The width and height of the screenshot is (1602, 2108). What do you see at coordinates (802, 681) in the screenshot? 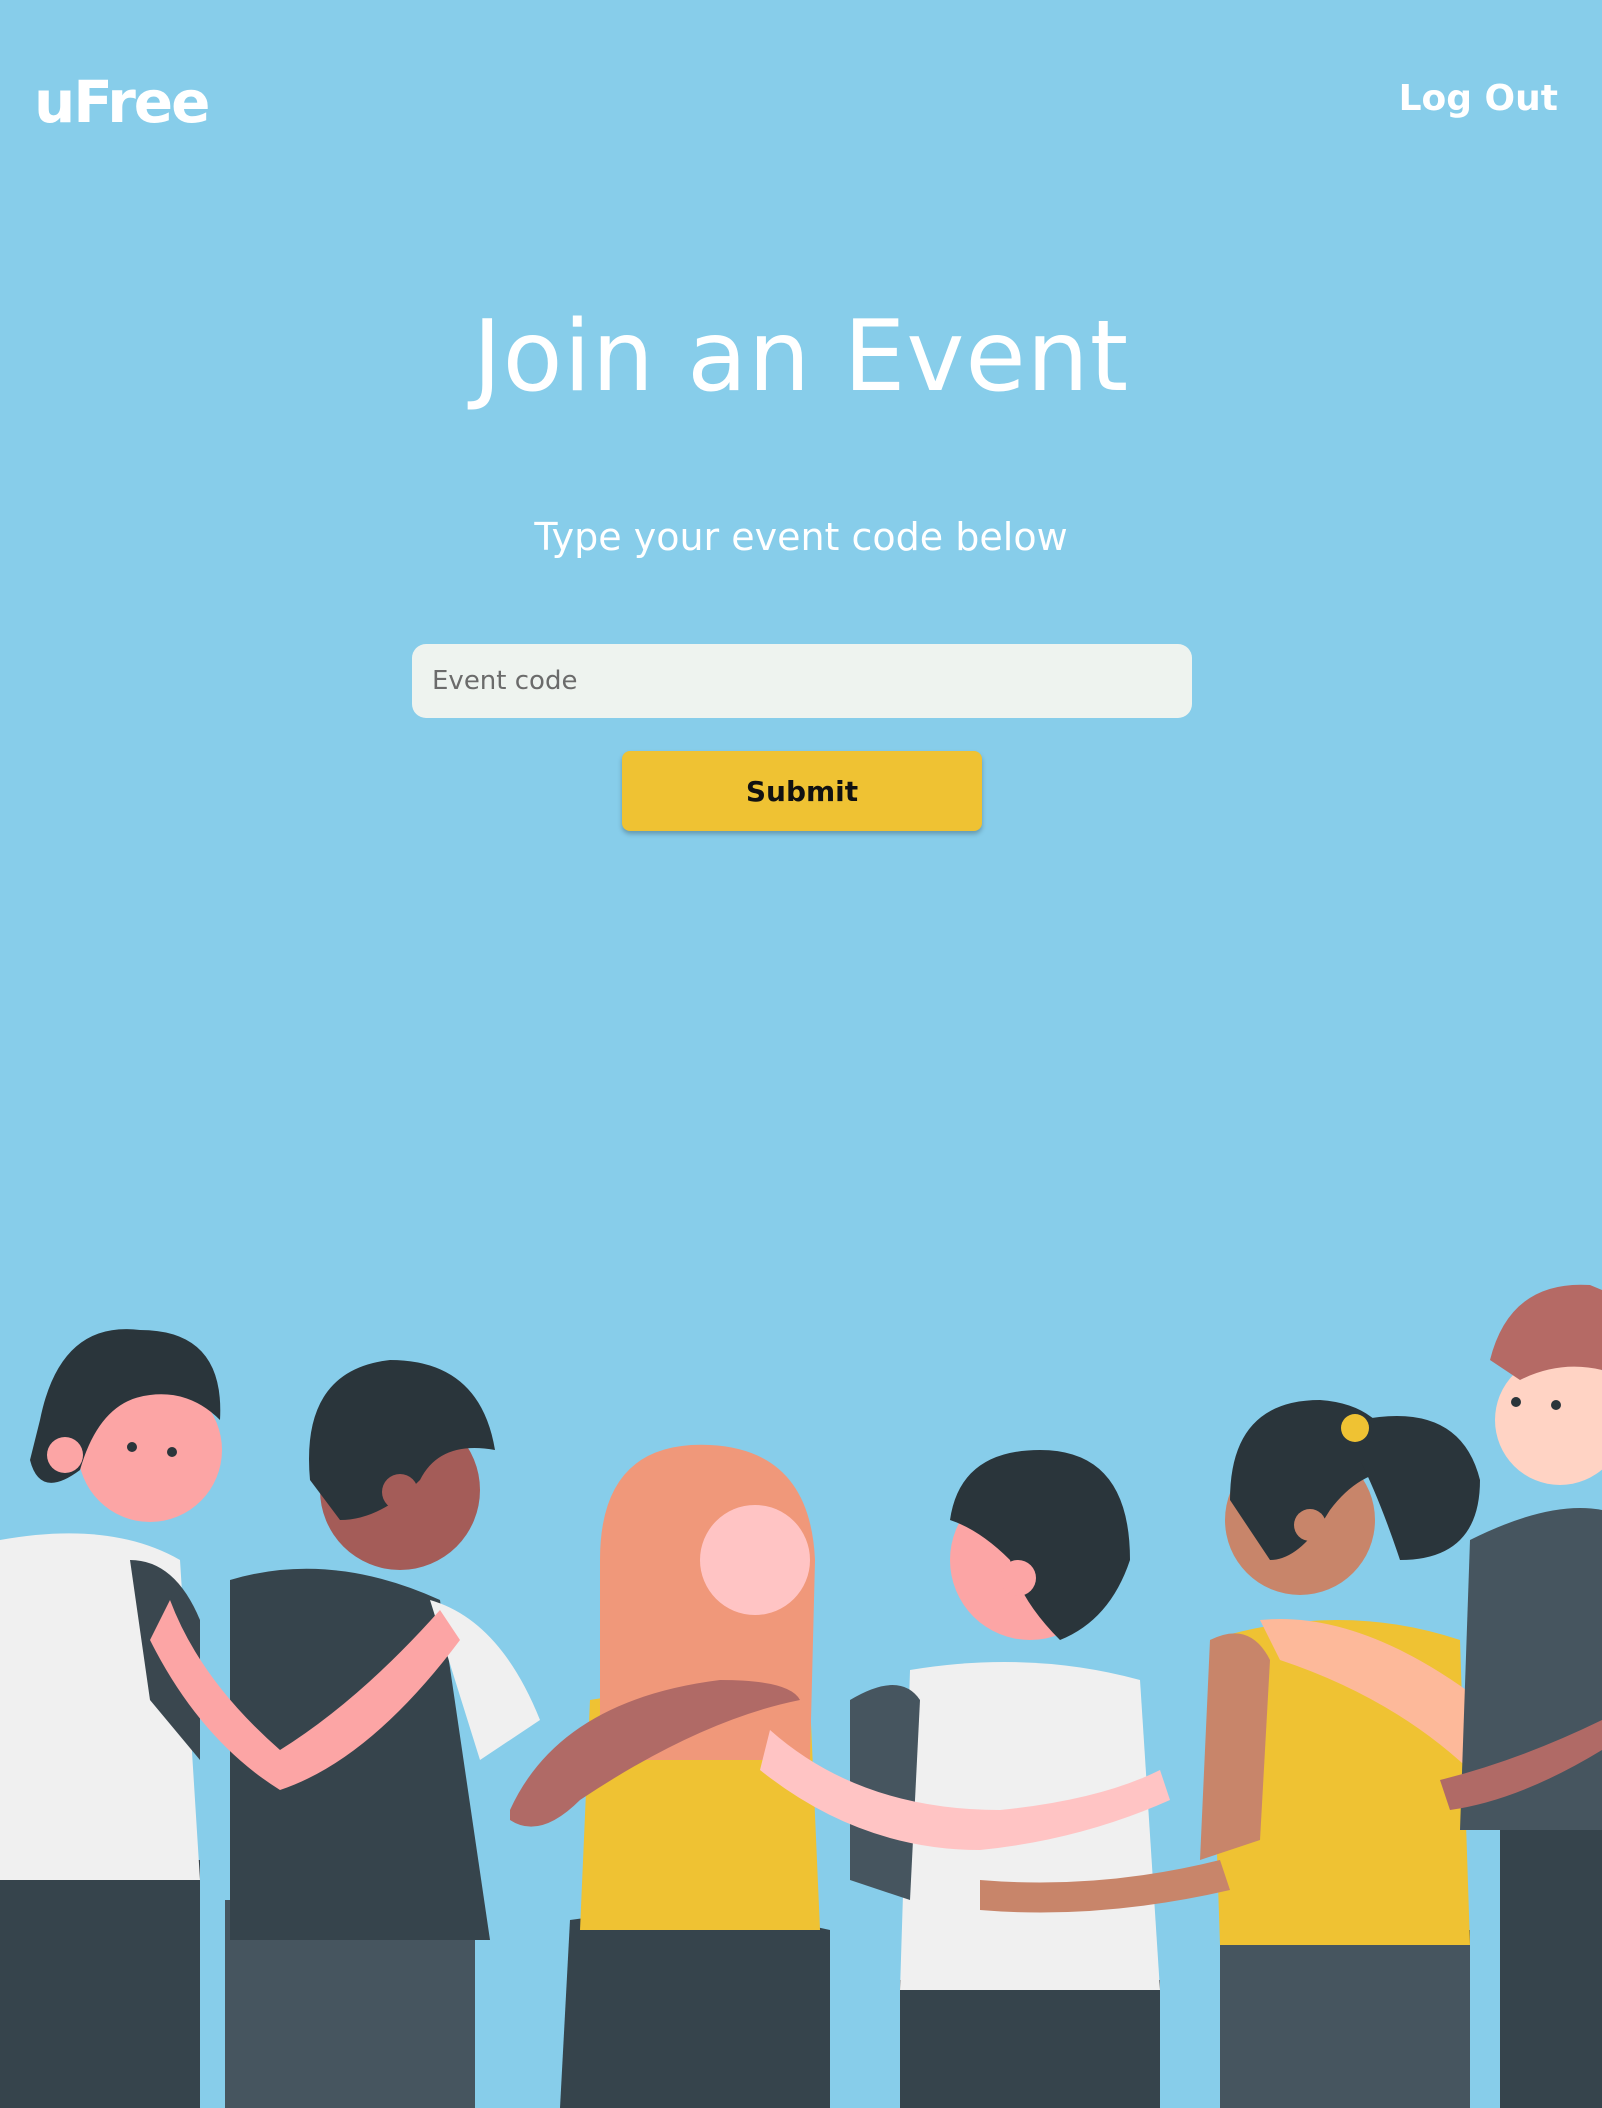
I see `event-code-input` at bounding box center [802, 681].